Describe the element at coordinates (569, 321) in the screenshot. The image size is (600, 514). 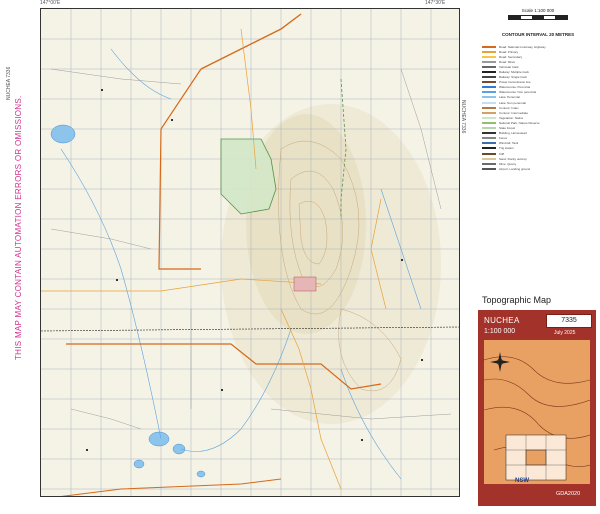
I see `sheet-number: 7335` at that location.